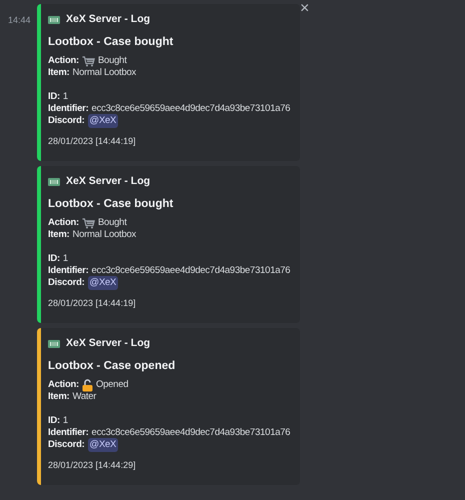 This screenshot has height=500, width=465. I want to click on embed-footer-timestamp: 28/01/2023 [14:44:29], so click(92, 465).